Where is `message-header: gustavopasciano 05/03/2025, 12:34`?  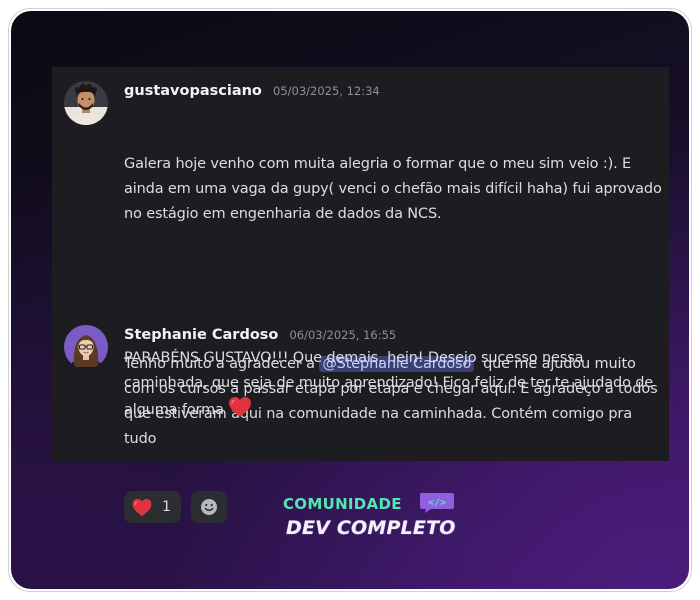 message-header: gustavopasciano 05/03/2025, 12:34 is located at coordinates (394, 90).